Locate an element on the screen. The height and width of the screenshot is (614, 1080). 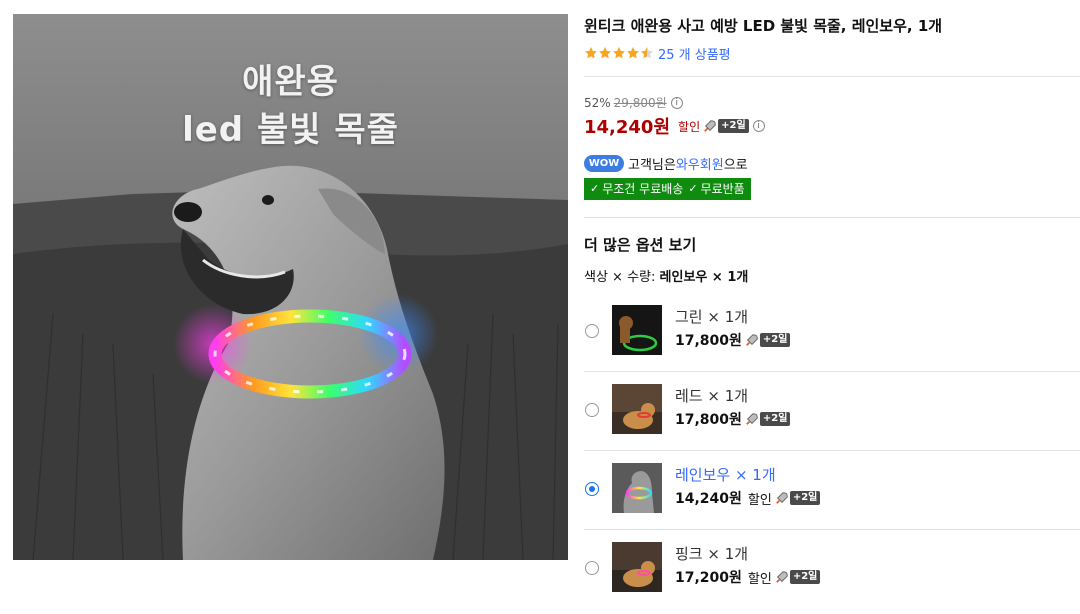
option-name: 레드 × 1개 is located at coordinates (712, 396).